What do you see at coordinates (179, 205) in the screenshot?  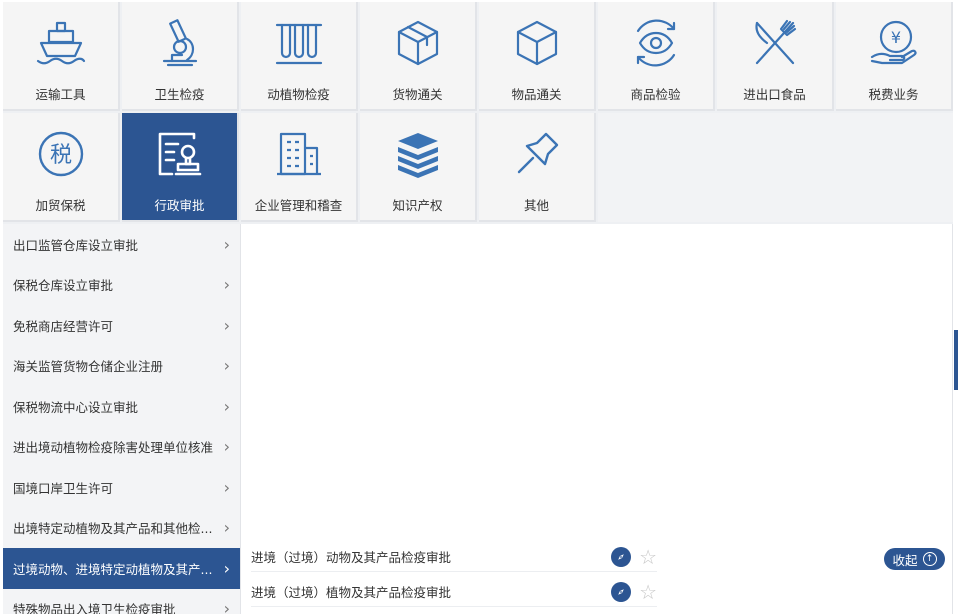 I see `tile-label: 行政审批` at bounding box center [179, 205].